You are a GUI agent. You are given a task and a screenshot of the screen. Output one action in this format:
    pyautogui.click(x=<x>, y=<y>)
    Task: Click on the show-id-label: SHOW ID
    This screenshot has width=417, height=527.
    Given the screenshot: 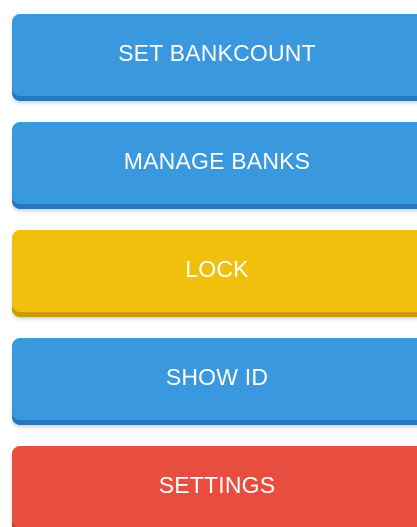 What is the action you would take?
    pyautogui.click(x=217, y=376)
    